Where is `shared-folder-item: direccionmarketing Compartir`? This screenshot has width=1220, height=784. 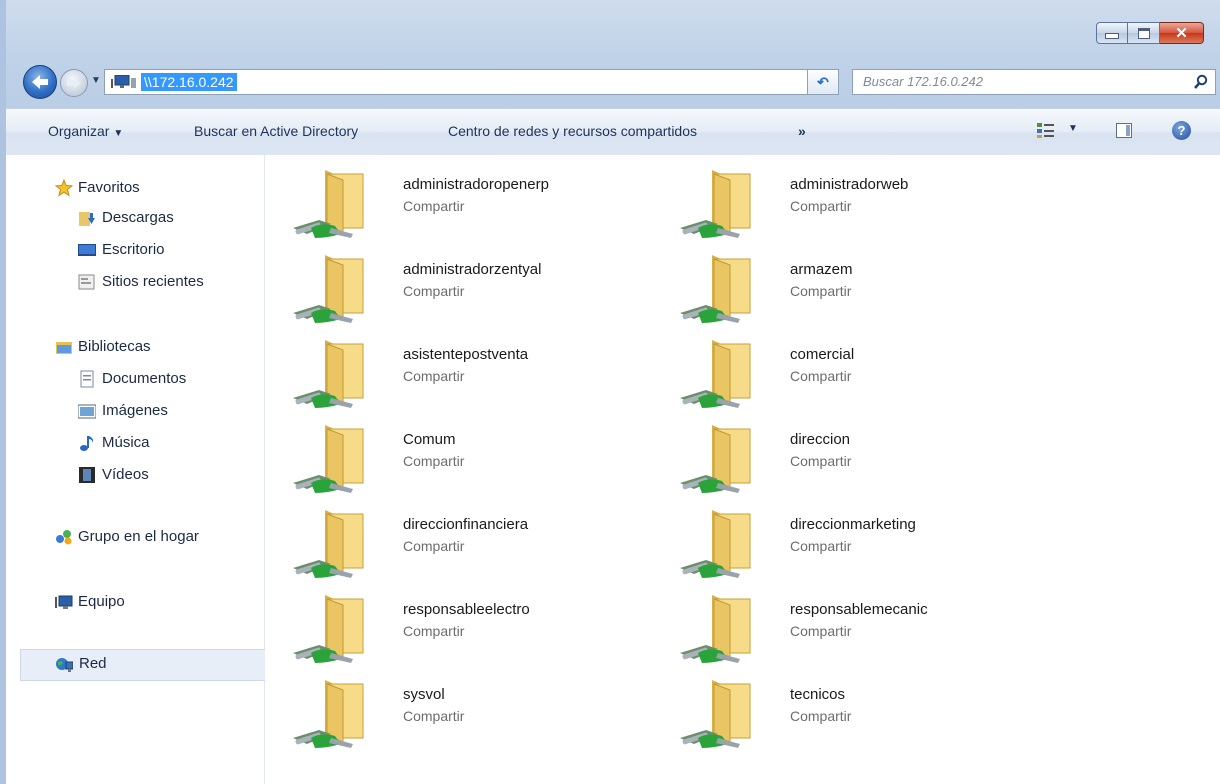
shared-folder-item: direccionmarketing Compartir is located at coordinates (858, 548).